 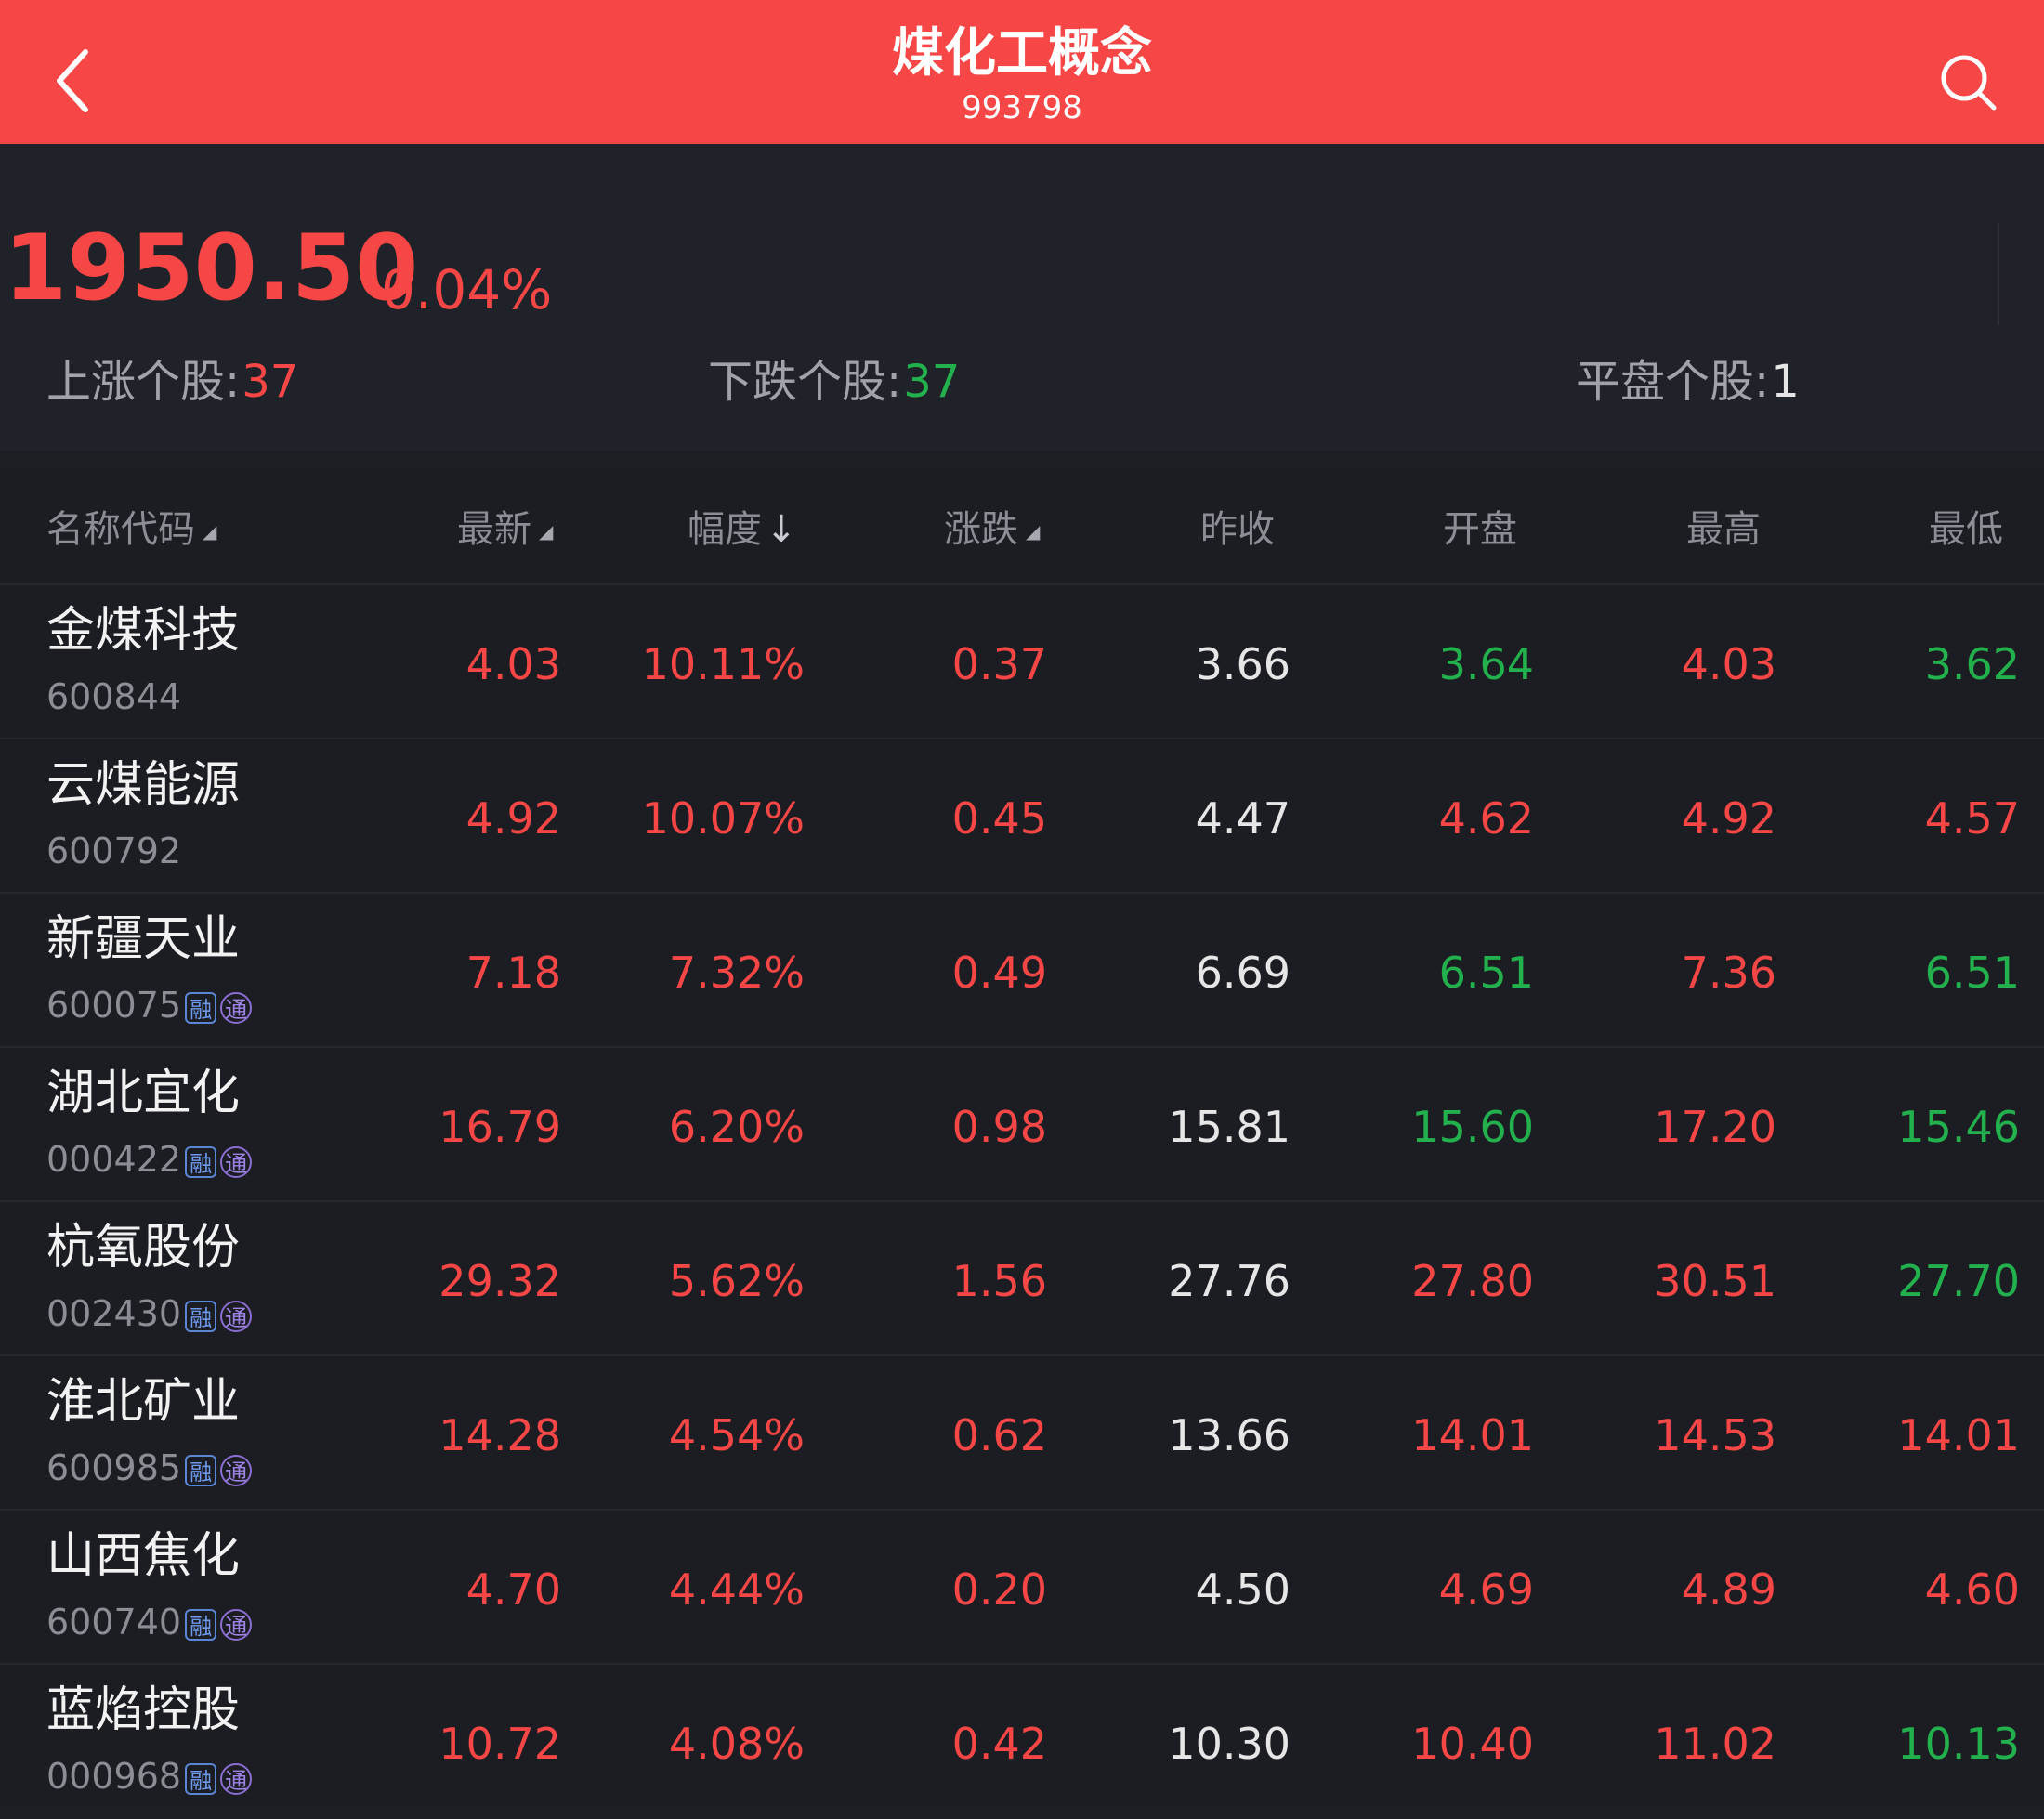 I want to click on stock-code: 600985, so click(x=114, y=1467).